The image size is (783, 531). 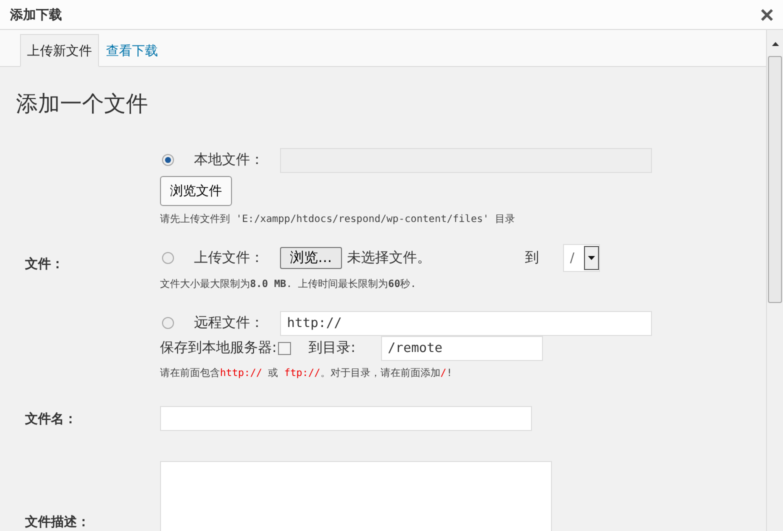 What do you see at coordinates (51, 419) in the screenshot?
I see `field-label: 文件名：` at bounding box center [51, 419].